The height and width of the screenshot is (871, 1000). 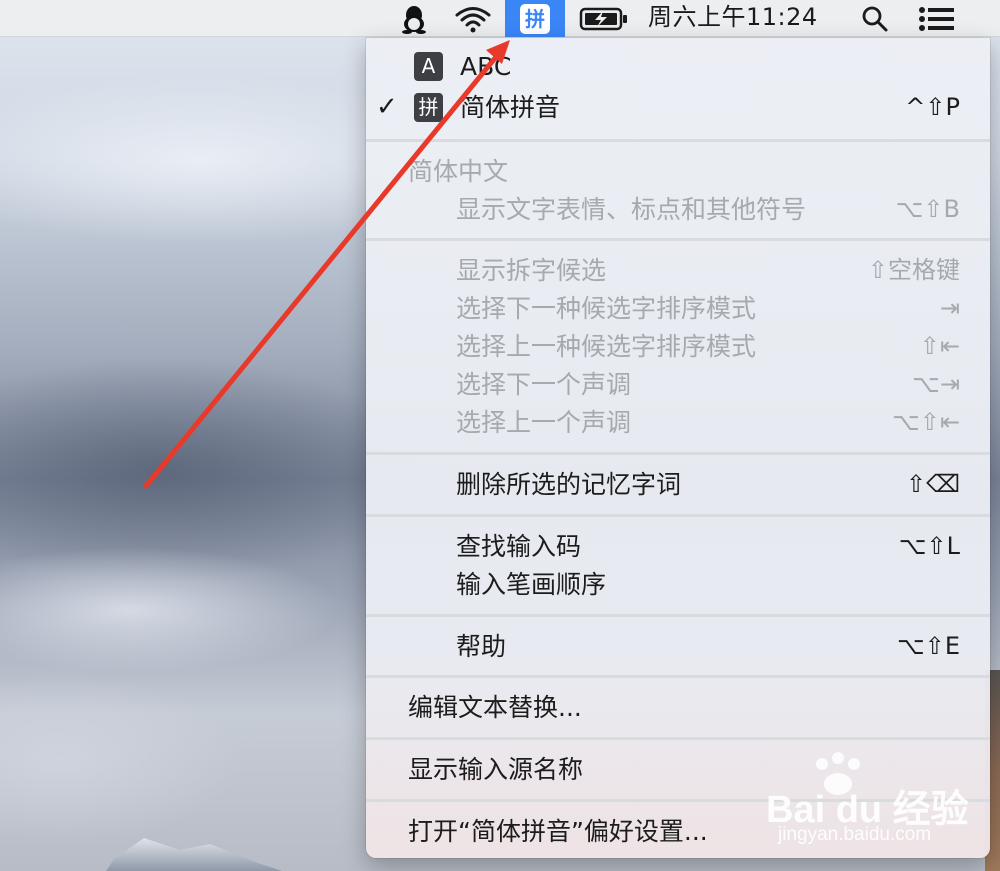 I want to click on watermark-url: jingyan.baidu.com, so click(x=855, y=834).